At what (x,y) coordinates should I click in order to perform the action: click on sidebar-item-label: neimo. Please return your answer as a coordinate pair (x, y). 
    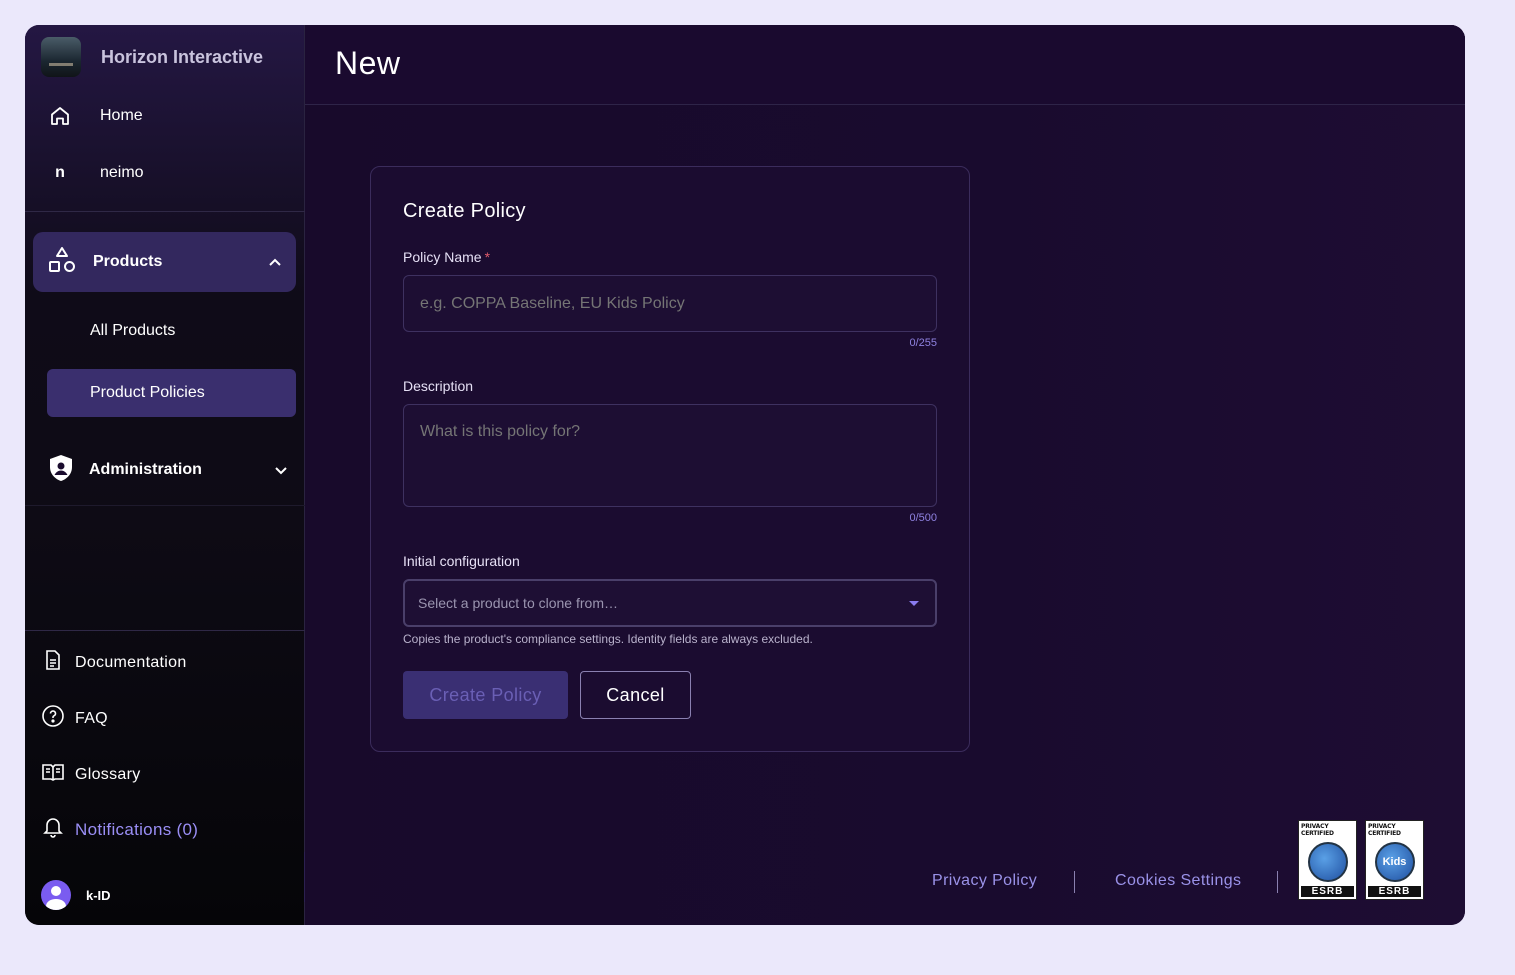
    Looking at the image, I should click on (122, 172).